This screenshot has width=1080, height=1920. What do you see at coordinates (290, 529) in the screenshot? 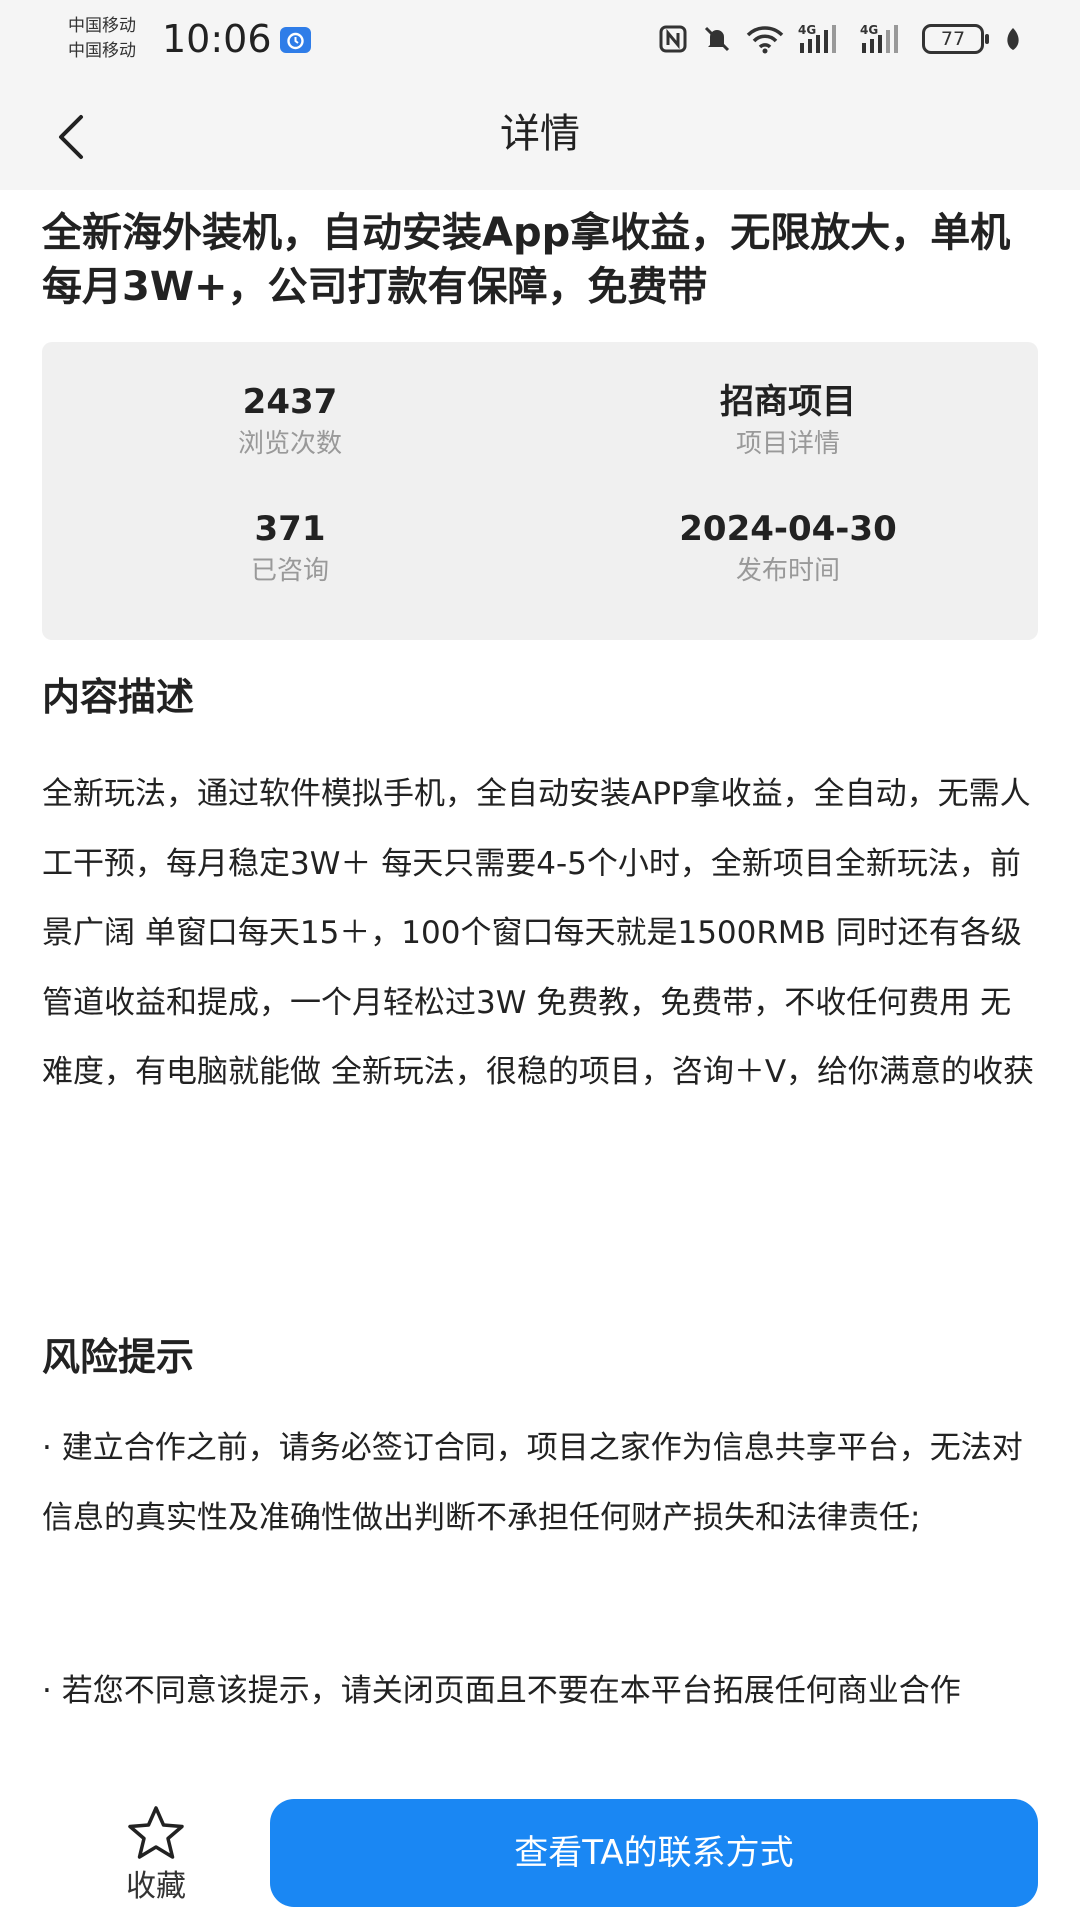
I see `stat-value: 371` at bounding box center [290, 529].